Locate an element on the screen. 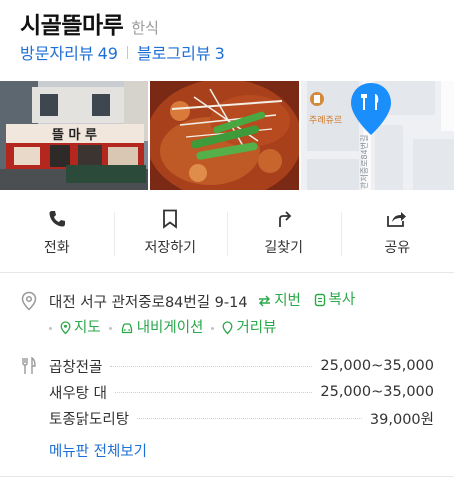  save-label: 저장하기 is located at coordinates (170, 248).